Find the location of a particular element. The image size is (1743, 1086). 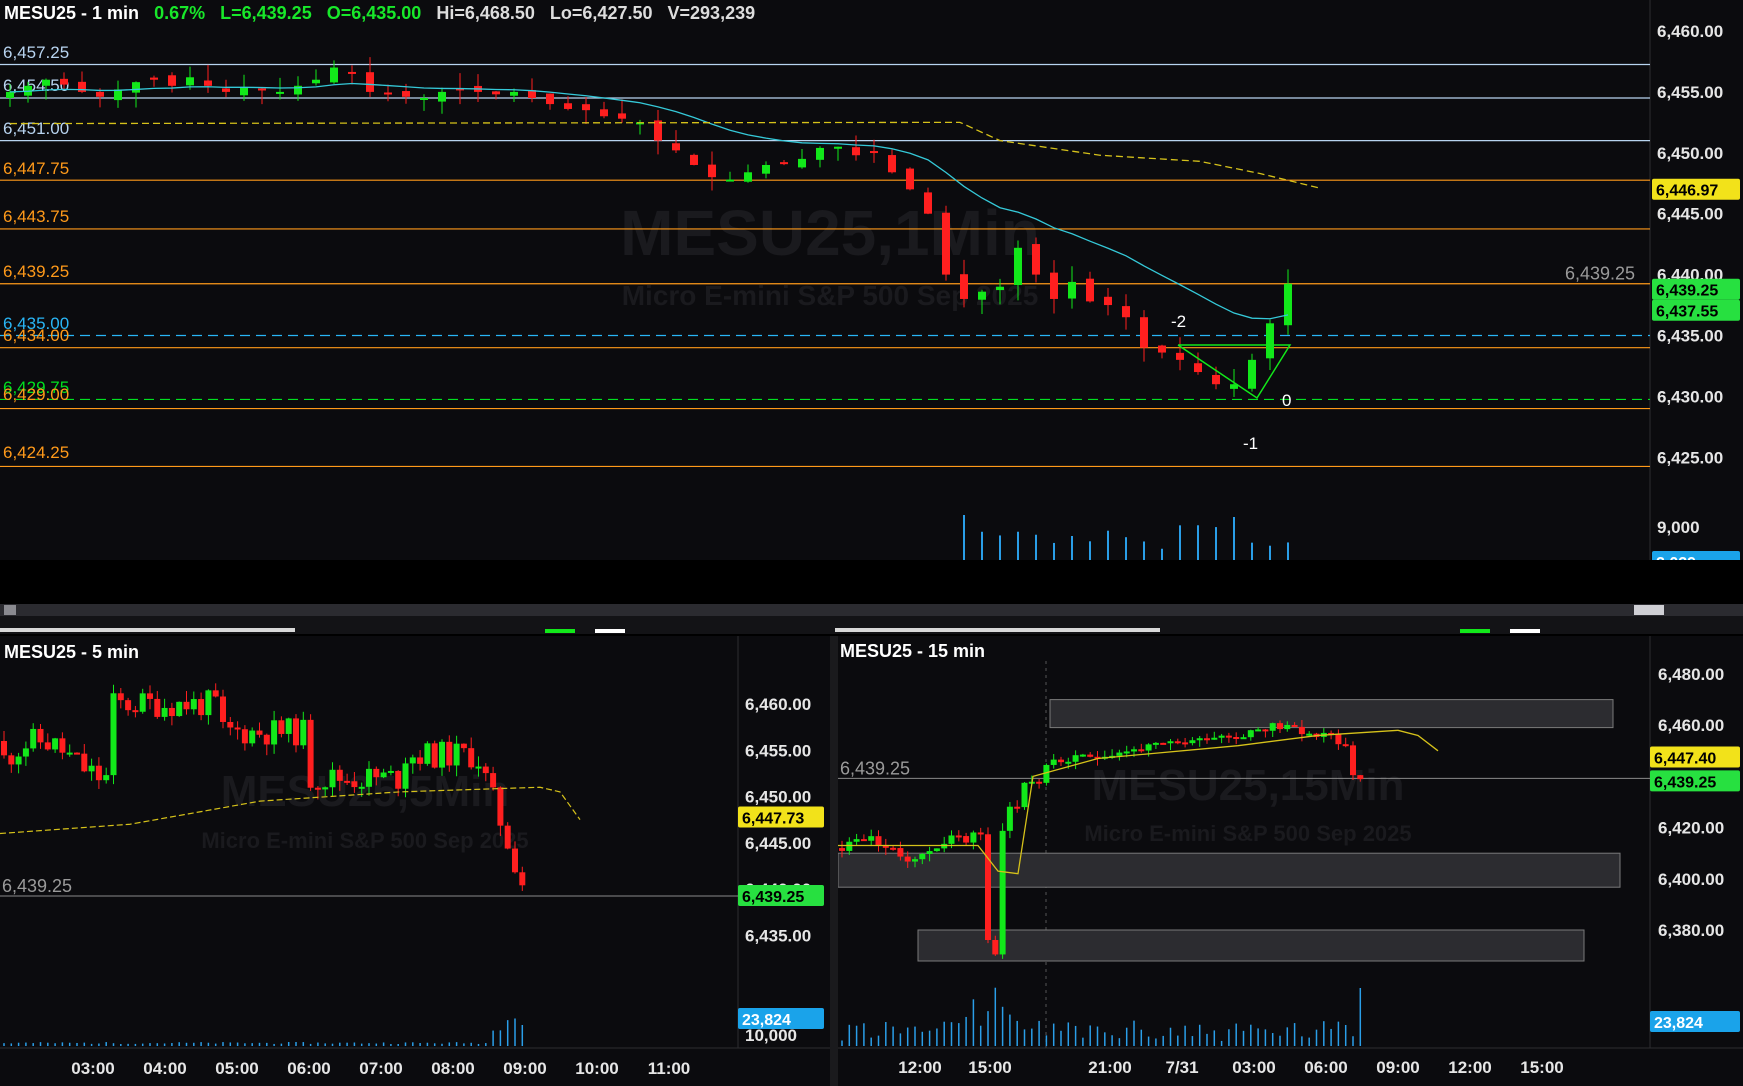

scrollbar-thumb is located at coordinates (1649, 610).